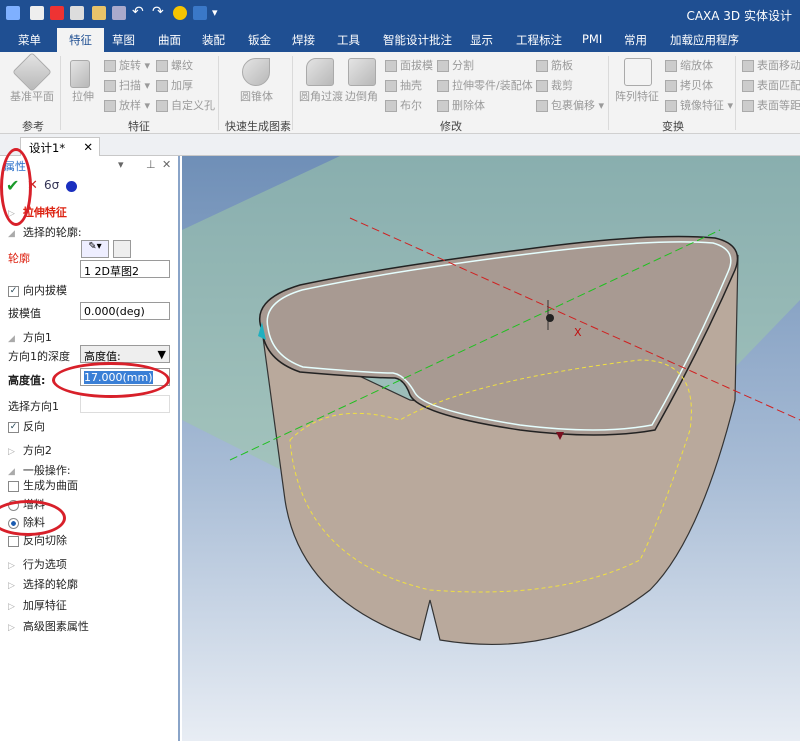 Image resolution: width=800 pixels, height=744 pixels. I want to click on document-tabs: 设计1* ✕, so click(400, 145).